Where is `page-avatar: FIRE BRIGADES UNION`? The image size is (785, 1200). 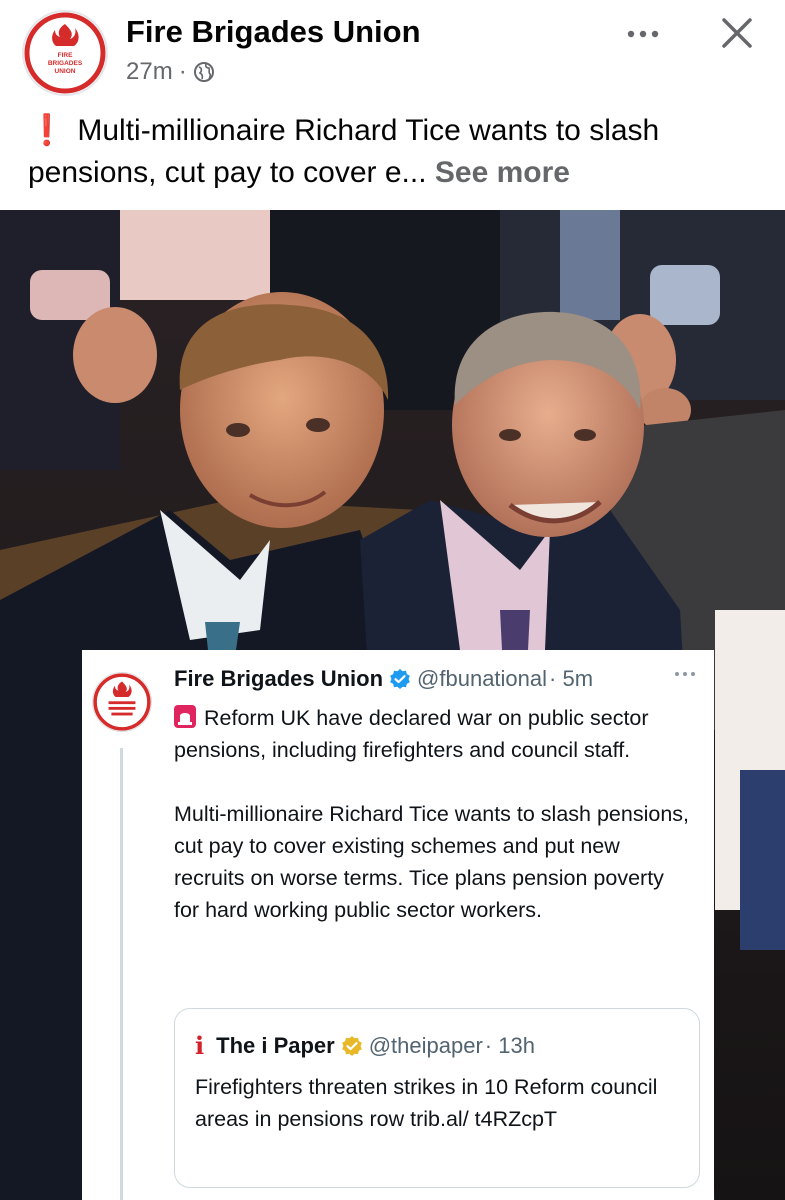
page-avatar: FIRE BRIGADES UNION is located at coordinates (65, 53).